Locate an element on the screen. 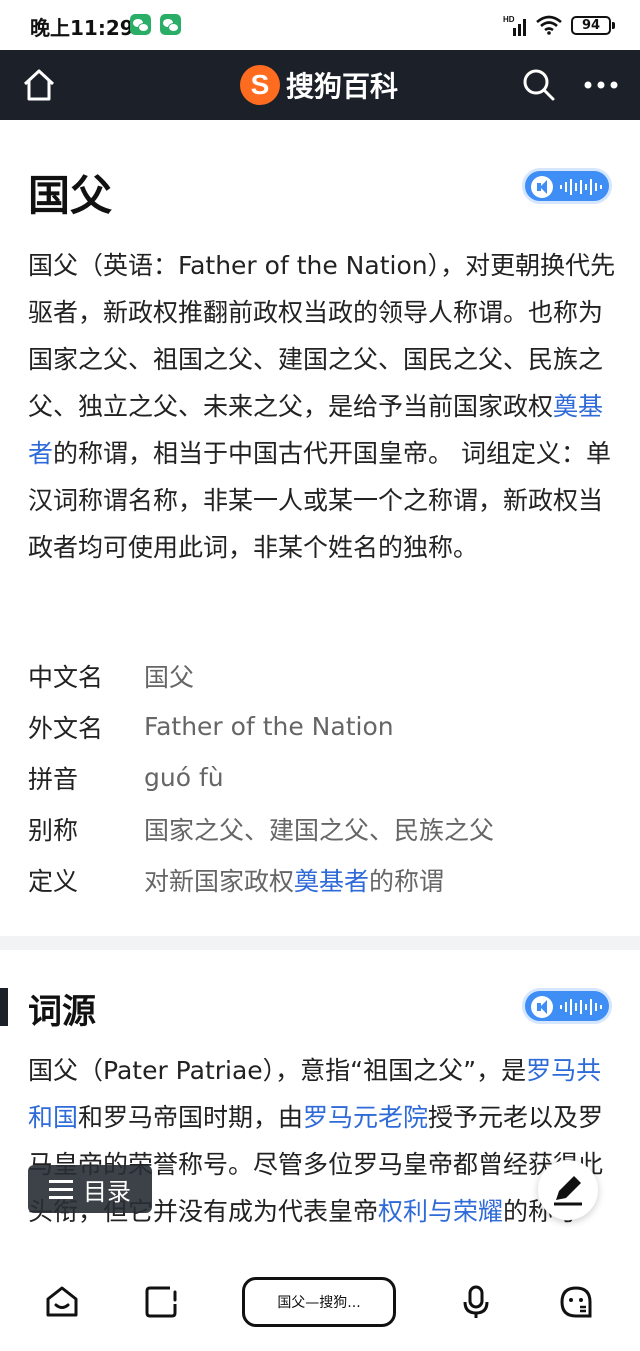  app-header: S 搜狗百科 is located at coordinates (320, 85).